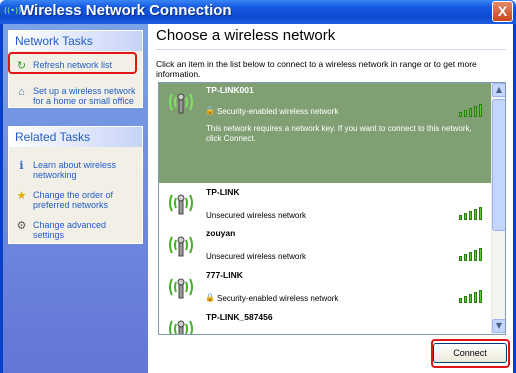 Image resolution: width=516 pixels, height=373 pixels. Describe the element at coordinates (502, 11) in the screenshot. I see `close-button: X` at that location.